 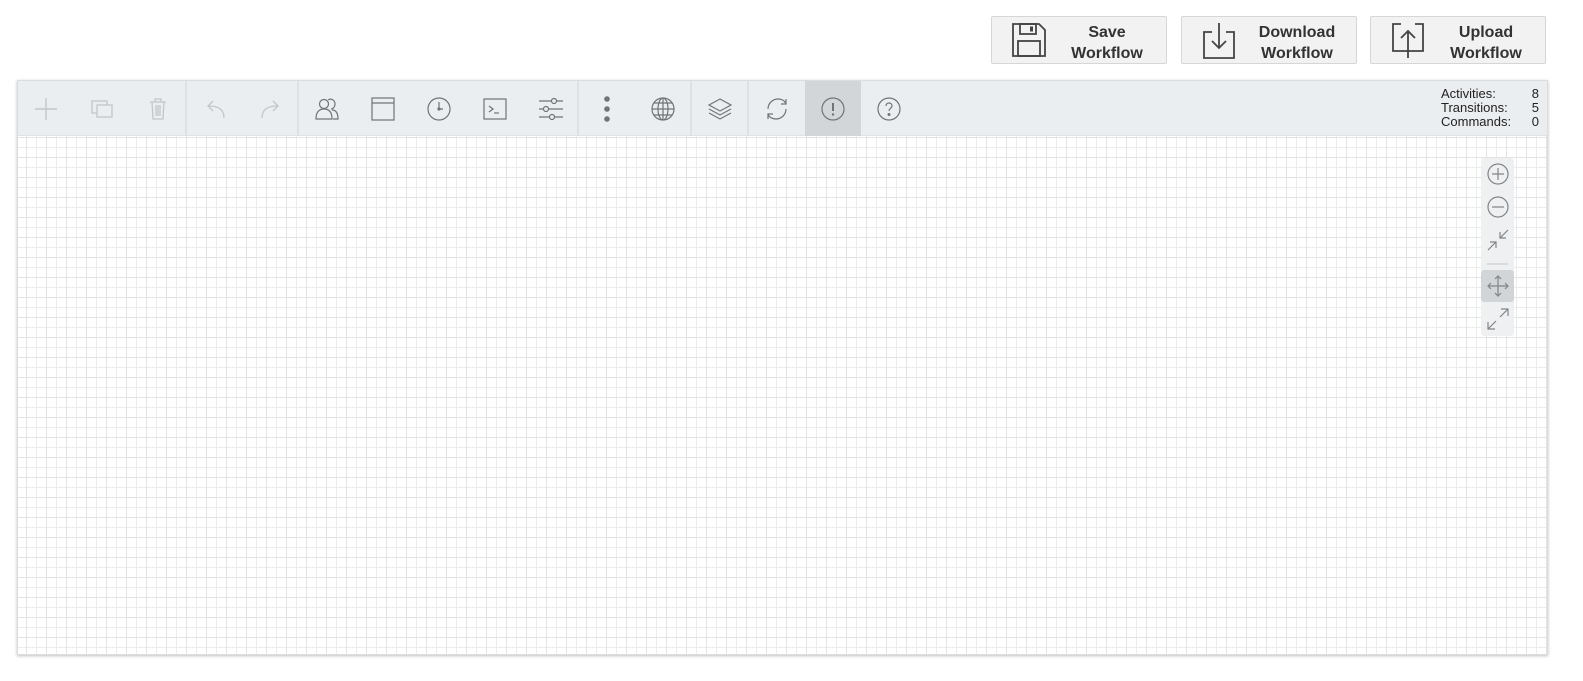 What do you see at coordinates (1535, 121) in the screenshot?
I see `commands-count: 0` at bounding box center [1535, 121].